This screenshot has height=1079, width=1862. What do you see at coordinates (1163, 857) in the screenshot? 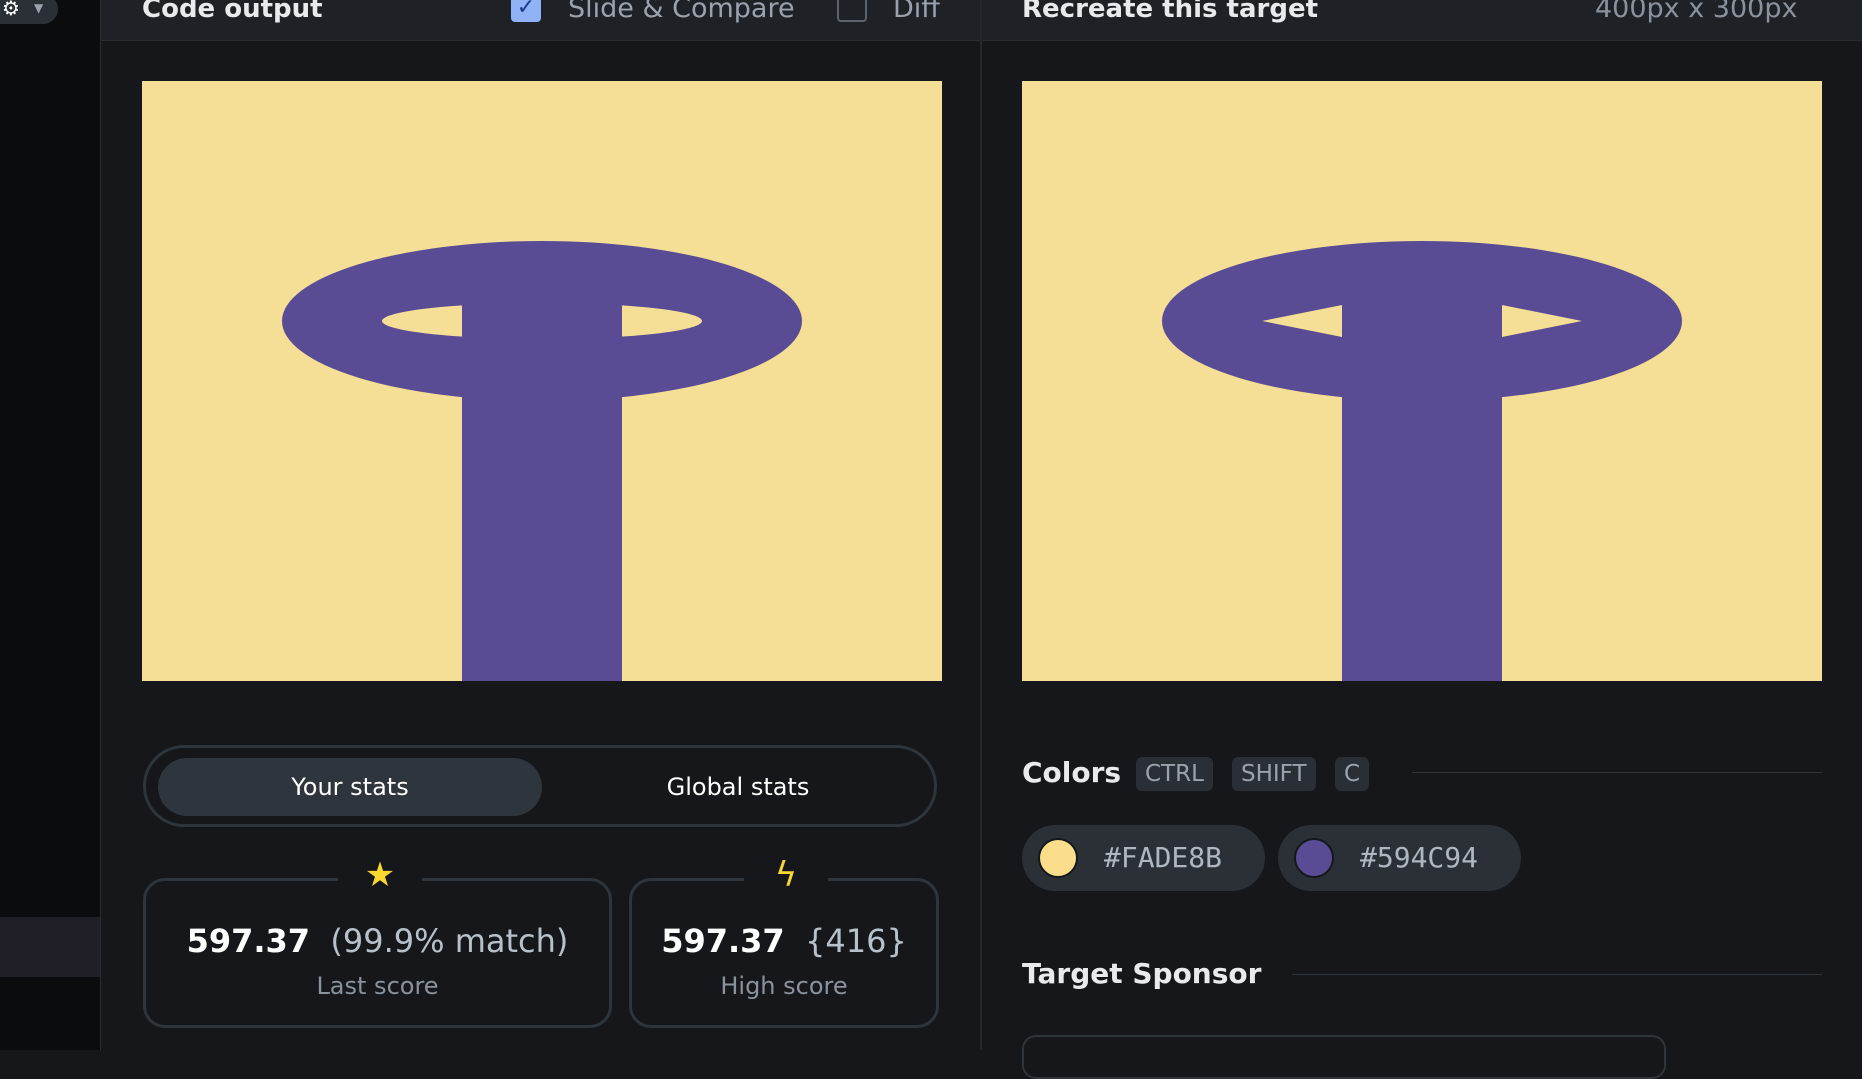
I see `swatch-hex-1: #FADE8B` at bounding box center [1163, 857].